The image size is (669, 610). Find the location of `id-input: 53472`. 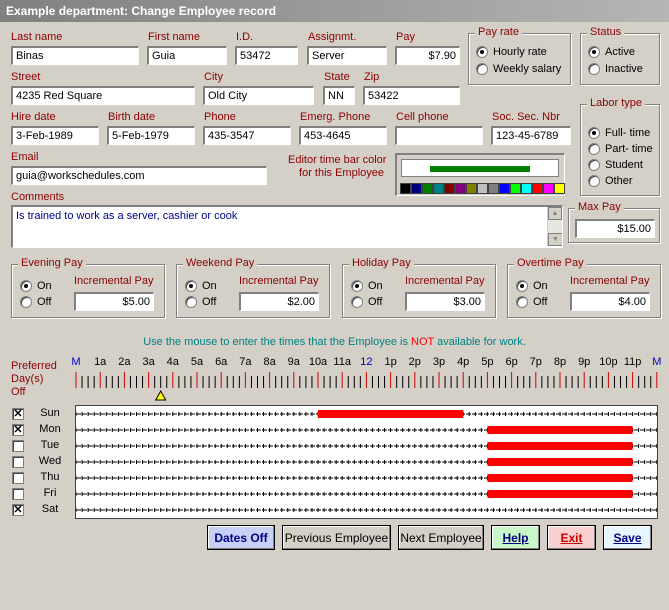

id-input: 53472 is located at coordinates (266, 55).